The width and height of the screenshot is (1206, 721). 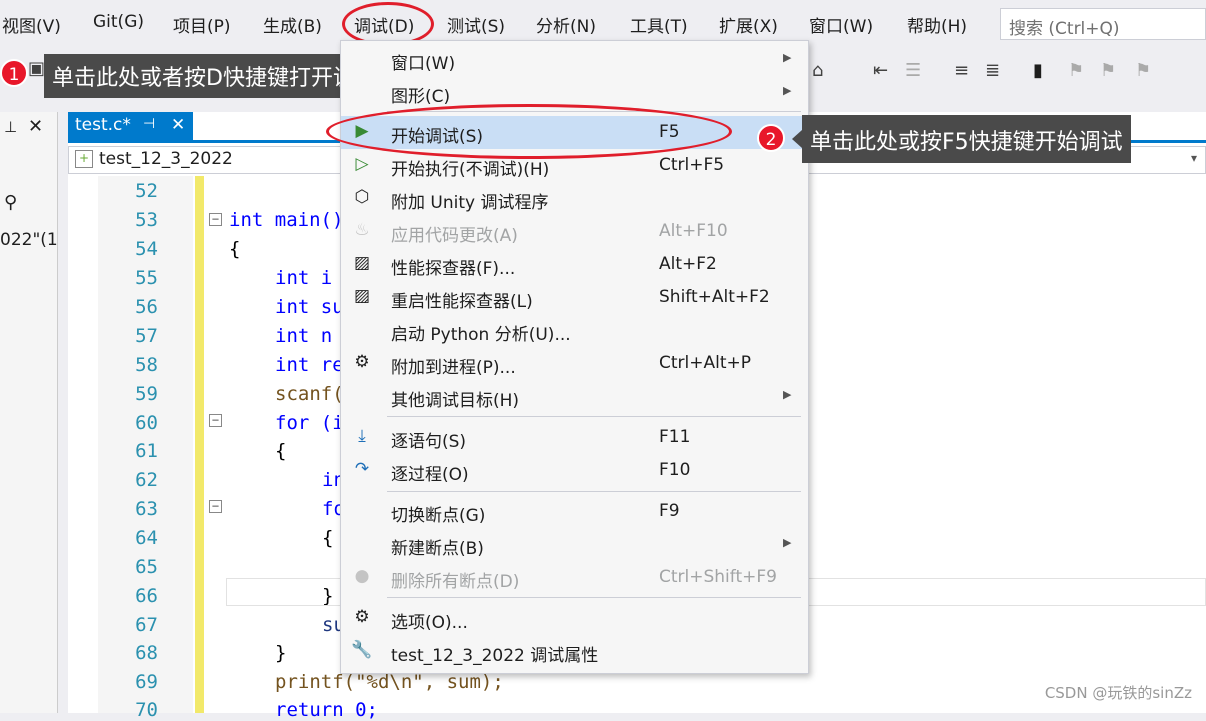 What do you see at coordinates (797, 139) in the screenshot?
I see `annotation-pointer` at bounding box center [797, 139].